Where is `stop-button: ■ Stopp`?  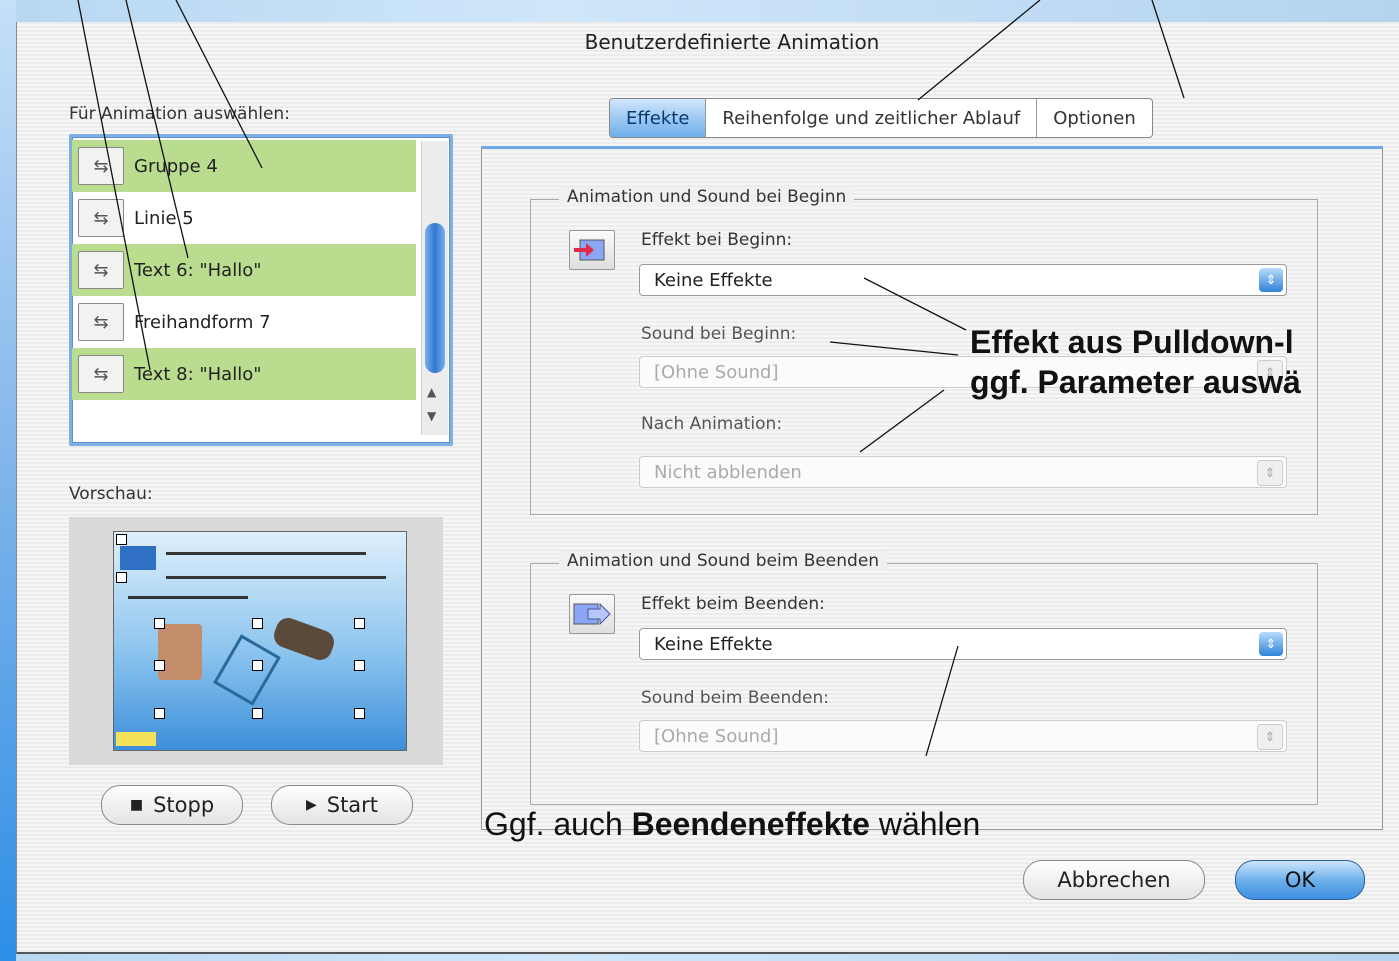 stop-button: ■ Stopp is located at coordinates (172, 805).